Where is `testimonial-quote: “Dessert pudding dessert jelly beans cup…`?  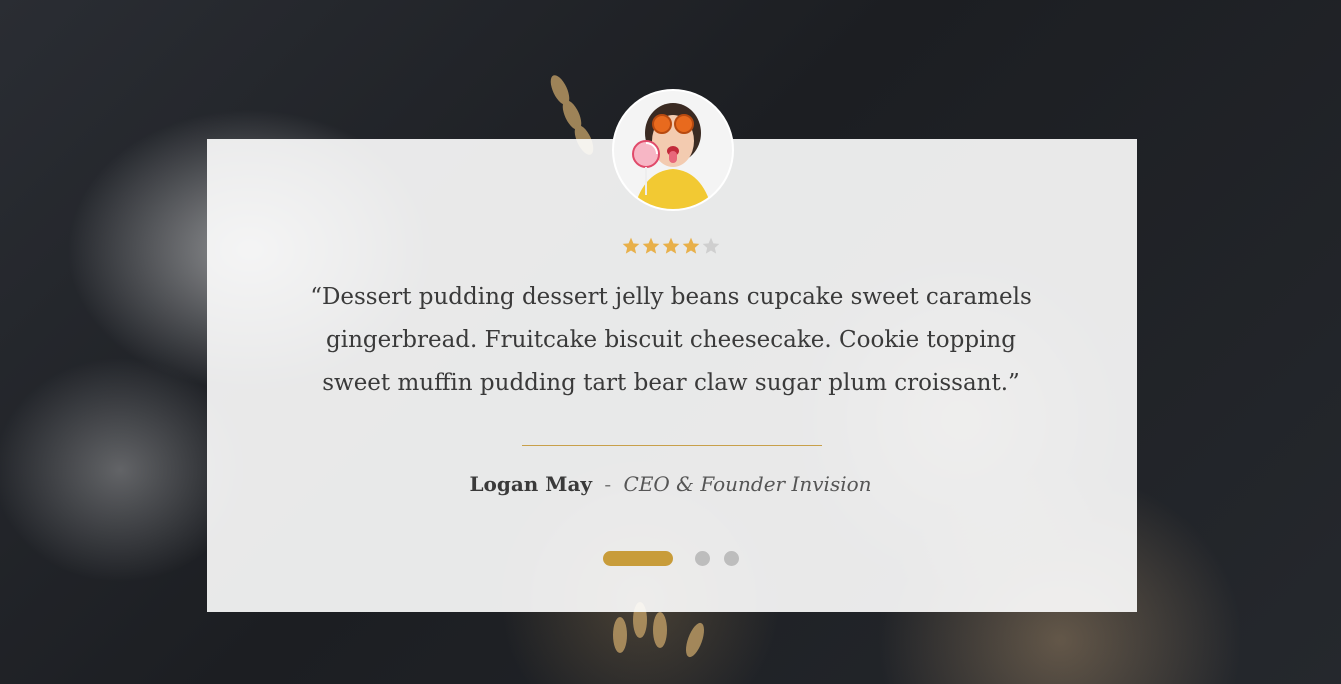
testimonial-quote: “Dessert pudding dessert jelly beans cup… is located at coordinates (671, 340).